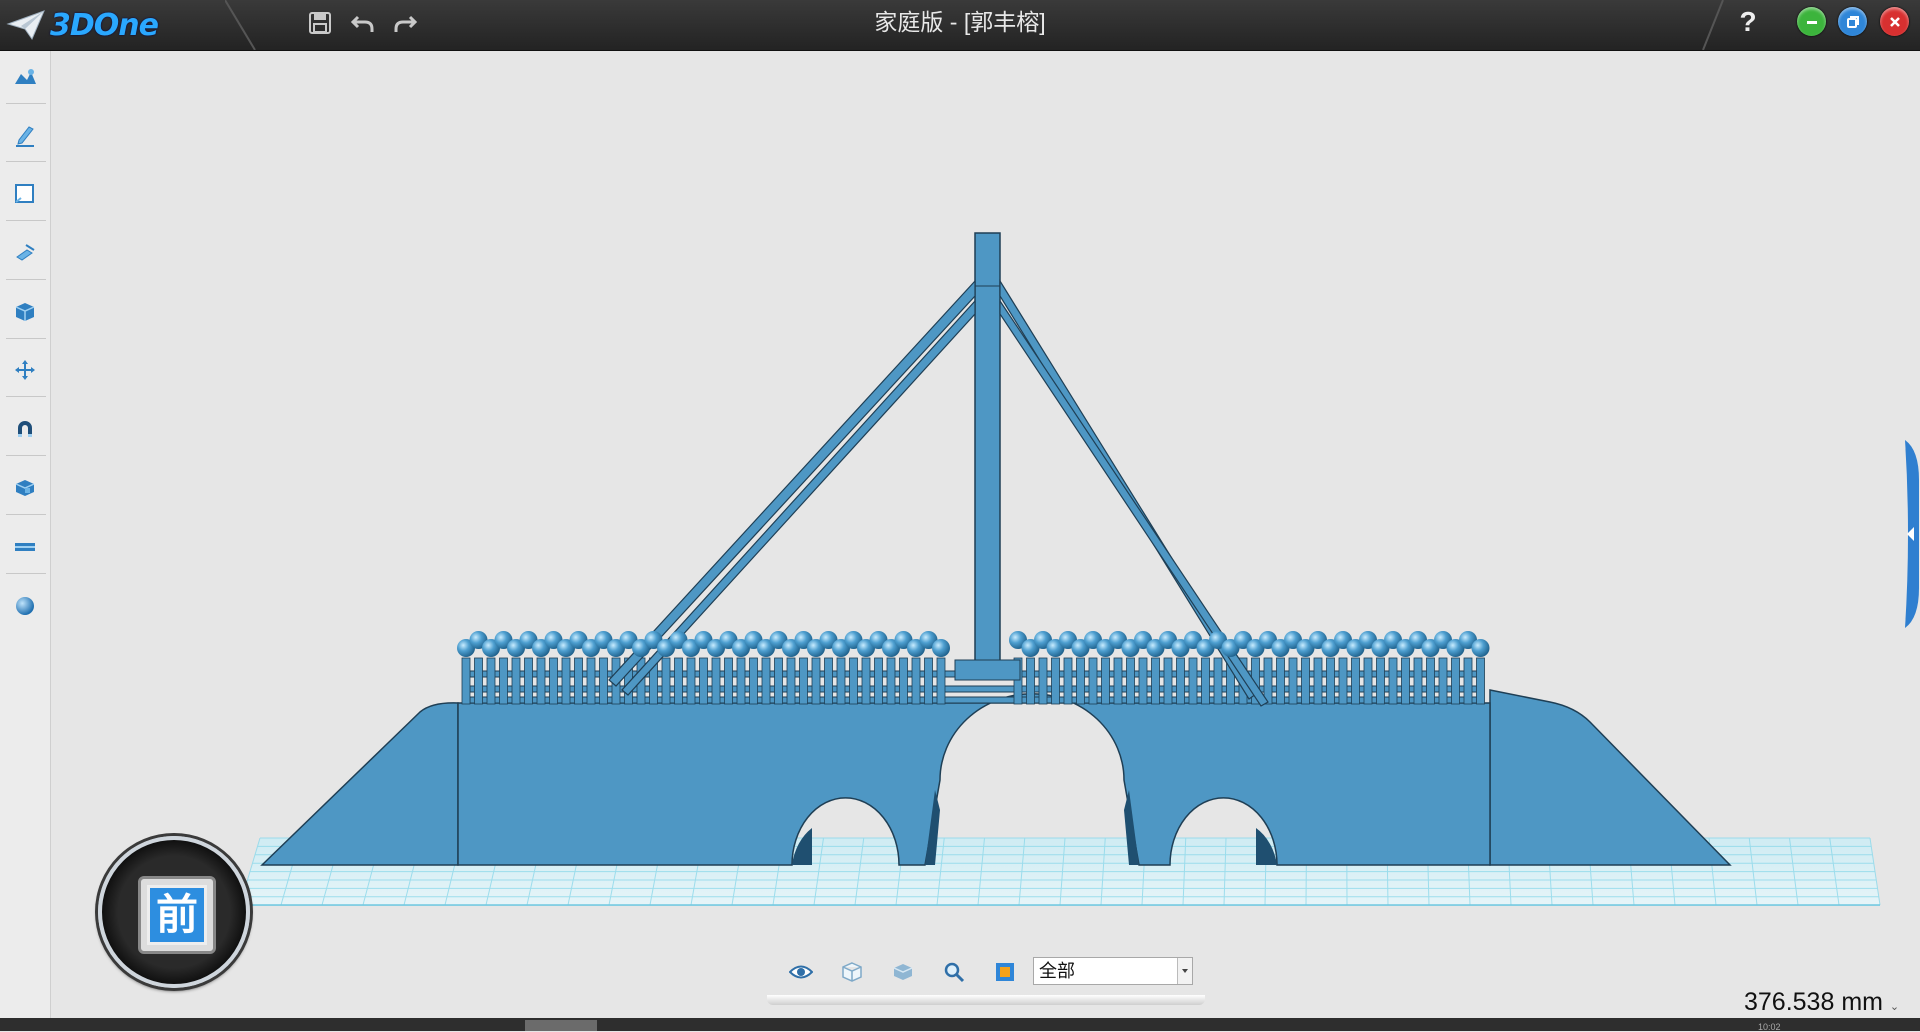 The image size is (1920, 1032). What do you see at coordinates (960, 1024) in the screenshot?
I see `status-bar: 10:02` at bounding box center [960, 1024].